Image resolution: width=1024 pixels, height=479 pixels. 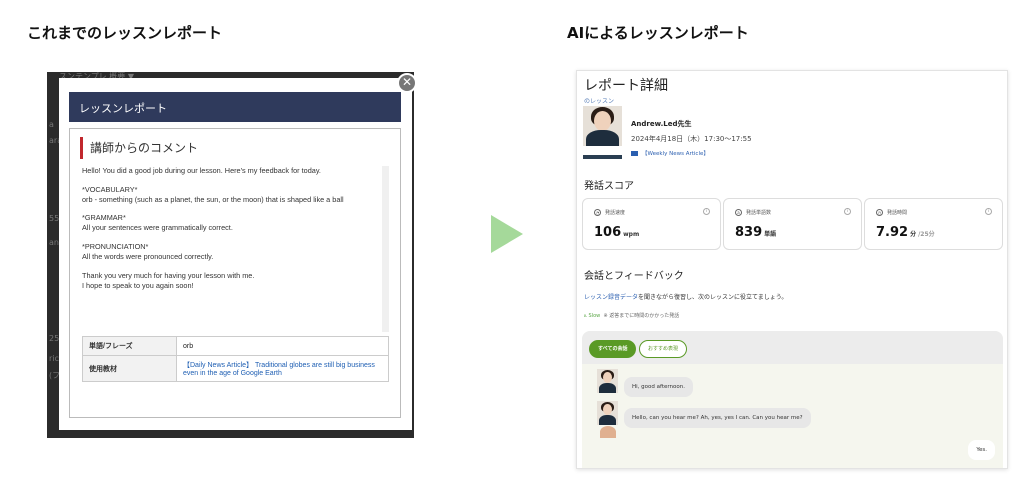 I want to click on score-value: 106 wpm, so click(x=617, y=232).